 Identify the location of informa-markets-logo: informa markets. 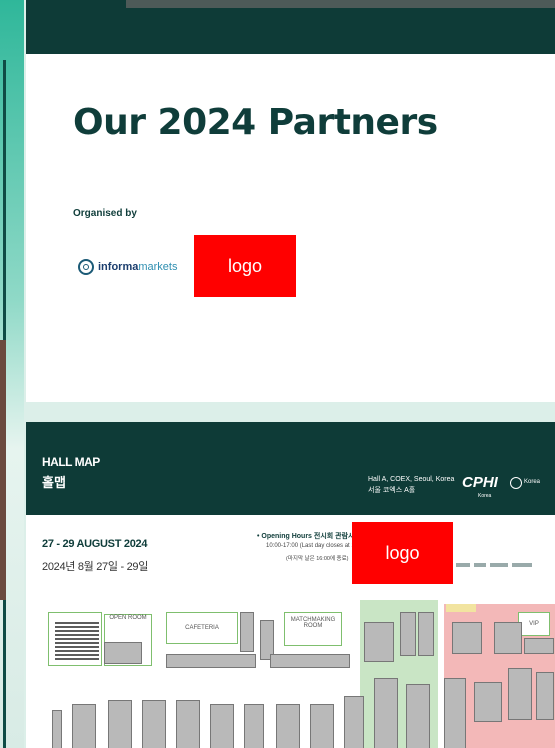
(127, 267).